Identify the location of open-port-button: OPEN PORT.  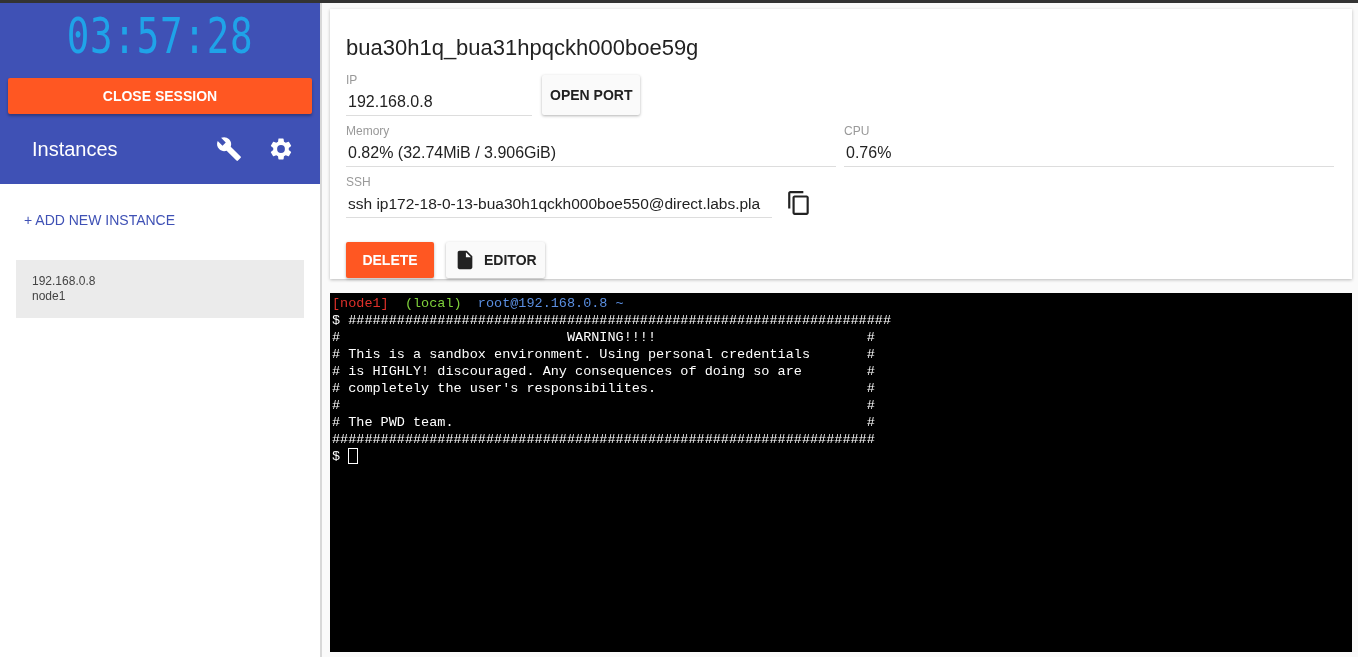
(591, 95).